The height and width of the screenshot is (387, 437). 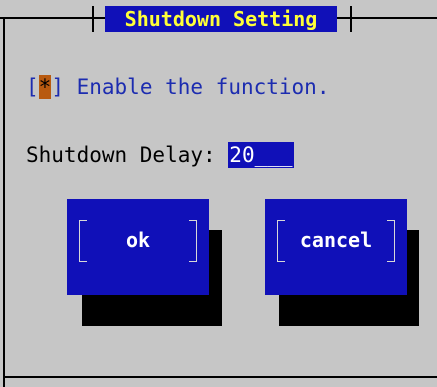 What do you see at coordinates (4, 202) in the screenshot?
I see `dialog-frame-left` at bounding box center [4, 202].